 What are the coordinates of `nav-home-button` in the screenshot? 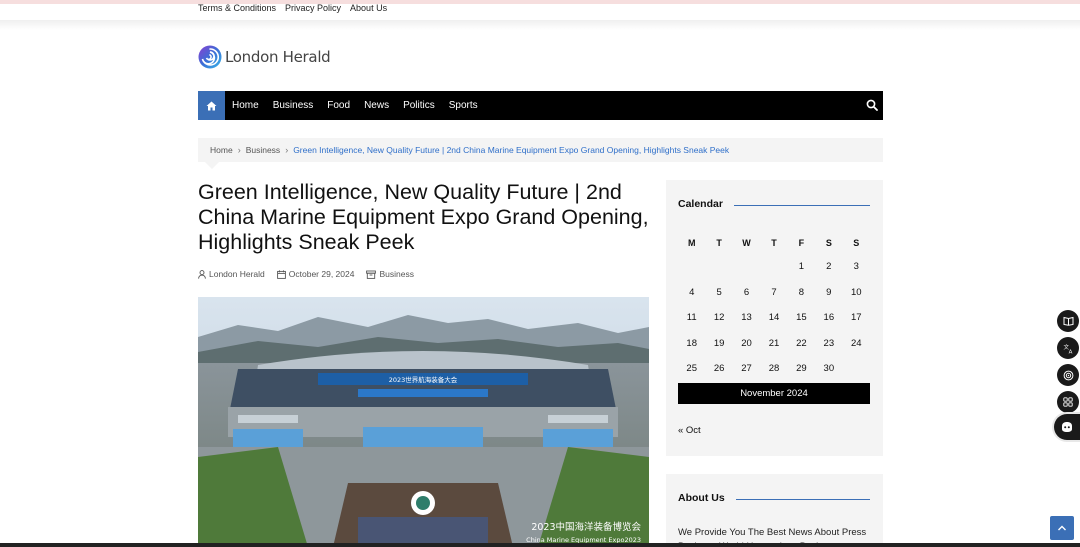 It's located at (211, 105).